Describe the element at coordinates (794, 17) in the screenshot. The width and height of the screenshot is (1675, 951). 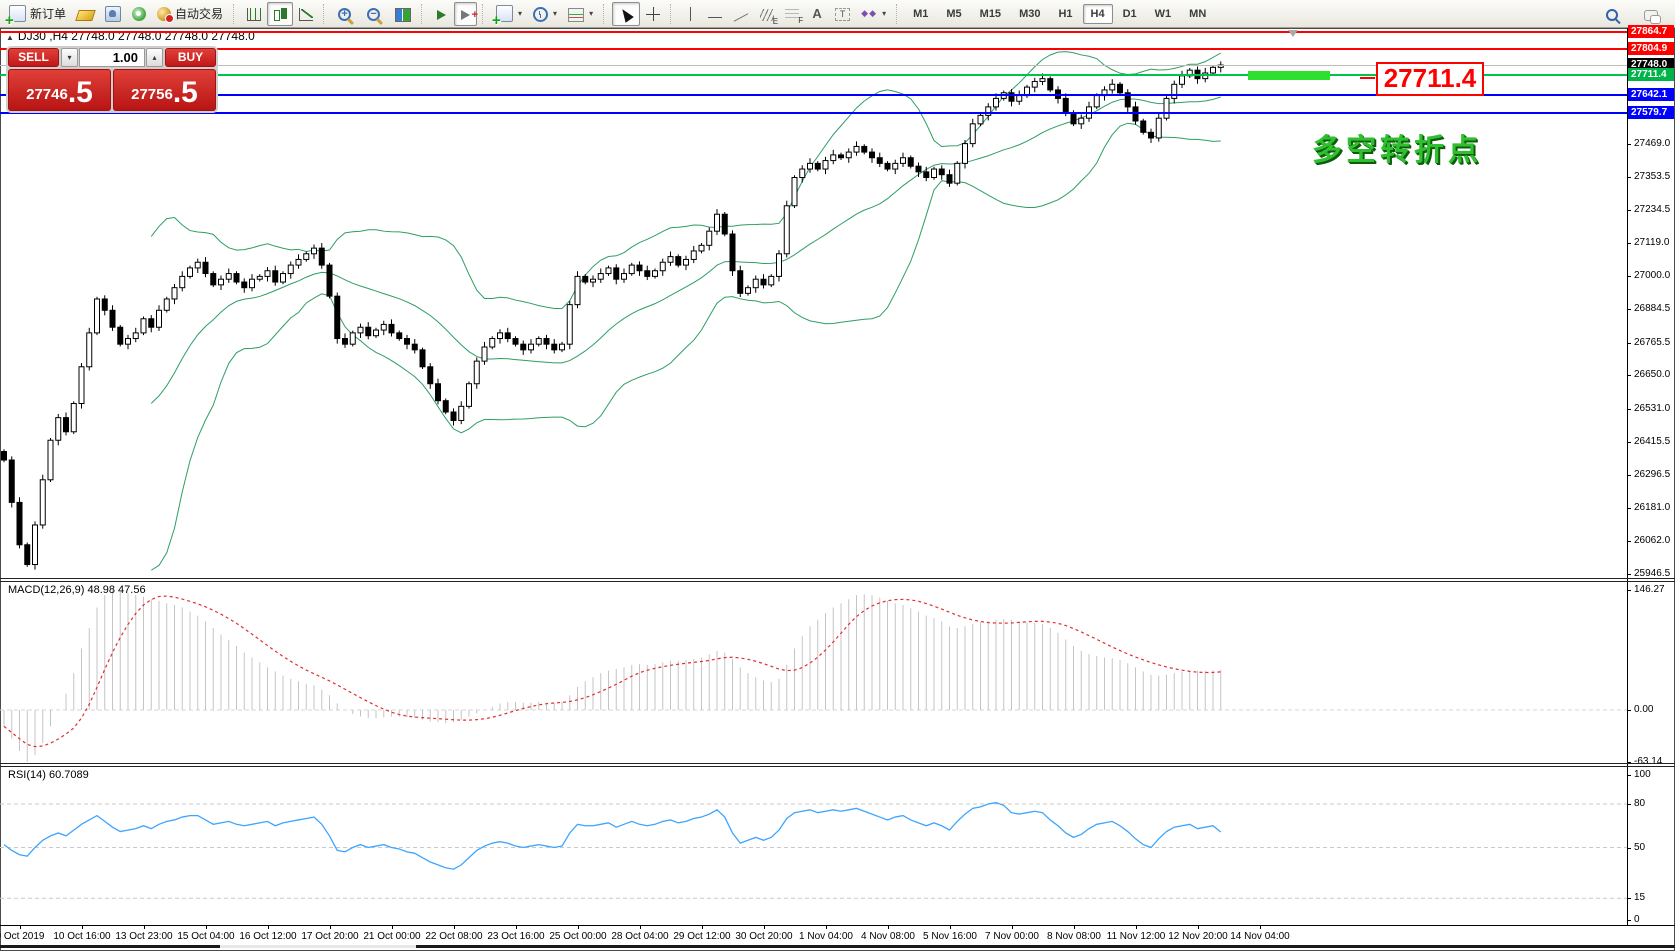
I see `fibonacci-icon` at that location.